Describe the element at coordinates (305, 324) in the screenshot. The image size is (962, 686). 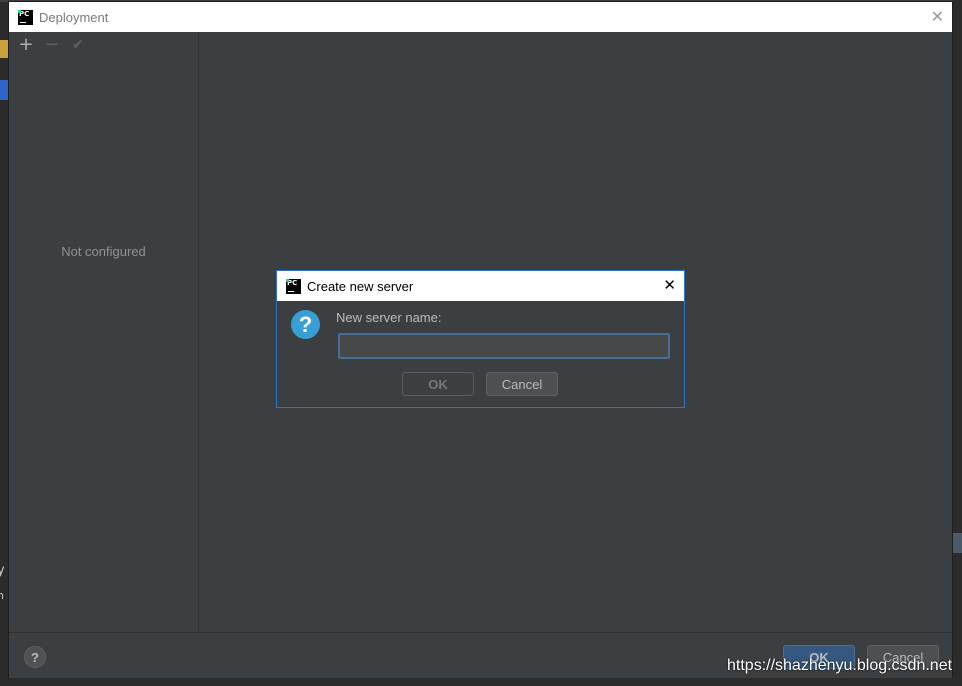
I see `question-icon: ?` at that location.